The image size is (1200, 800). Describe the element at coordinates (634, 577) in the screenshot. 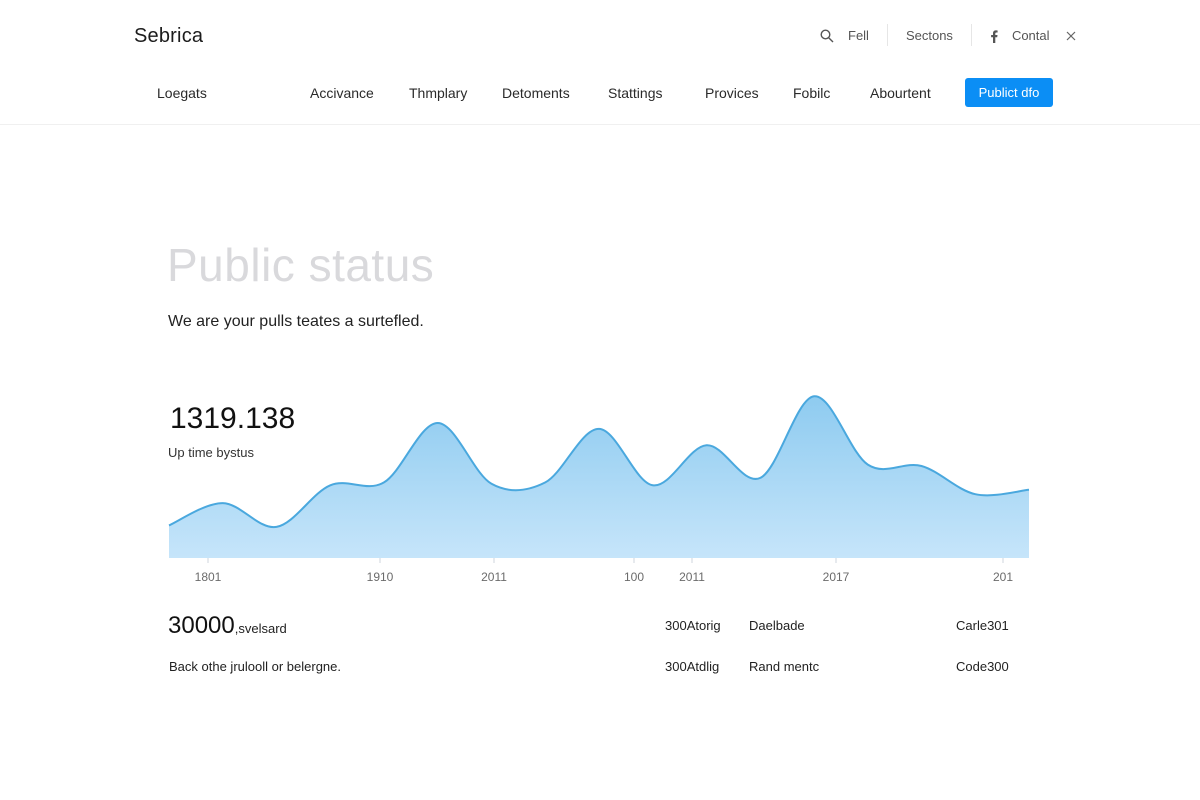

I see `x-tick-label: 100` at that location.